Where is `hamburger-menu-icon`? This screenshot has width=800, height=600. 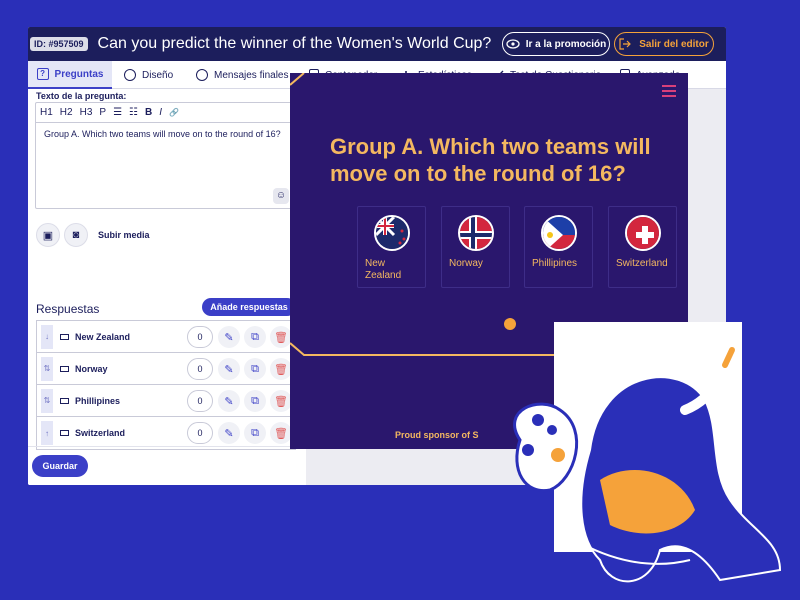 hamburger-menu-icon is located at coordinates (669, 92).